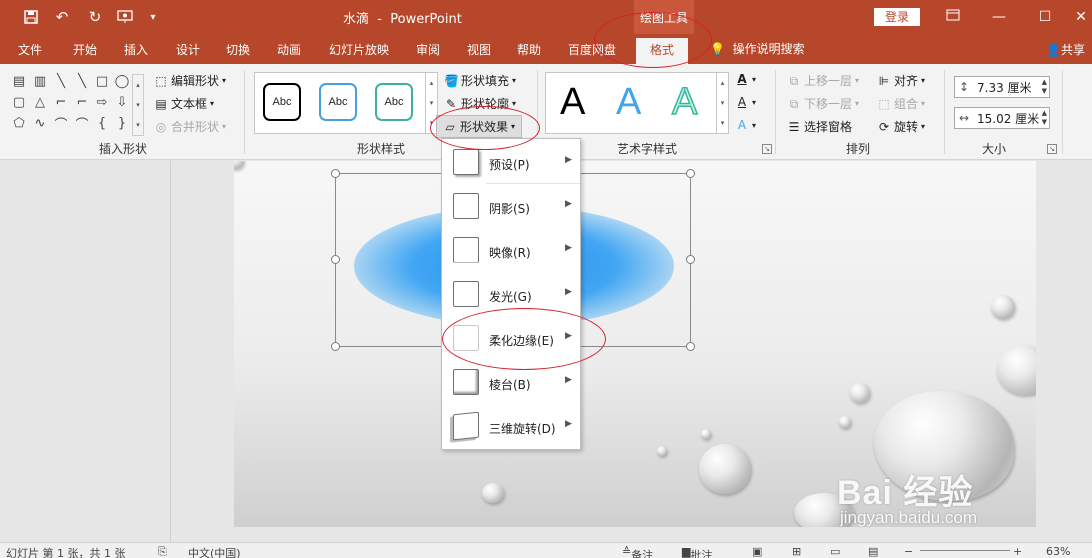 Image resolution: width=1092 pixels, height=558 pixels. What do you see at coordinates (757, 48) in the screenshot?
I see `tell-me-search: 💡 操作说明搜索` at bounding box center [757, 48].